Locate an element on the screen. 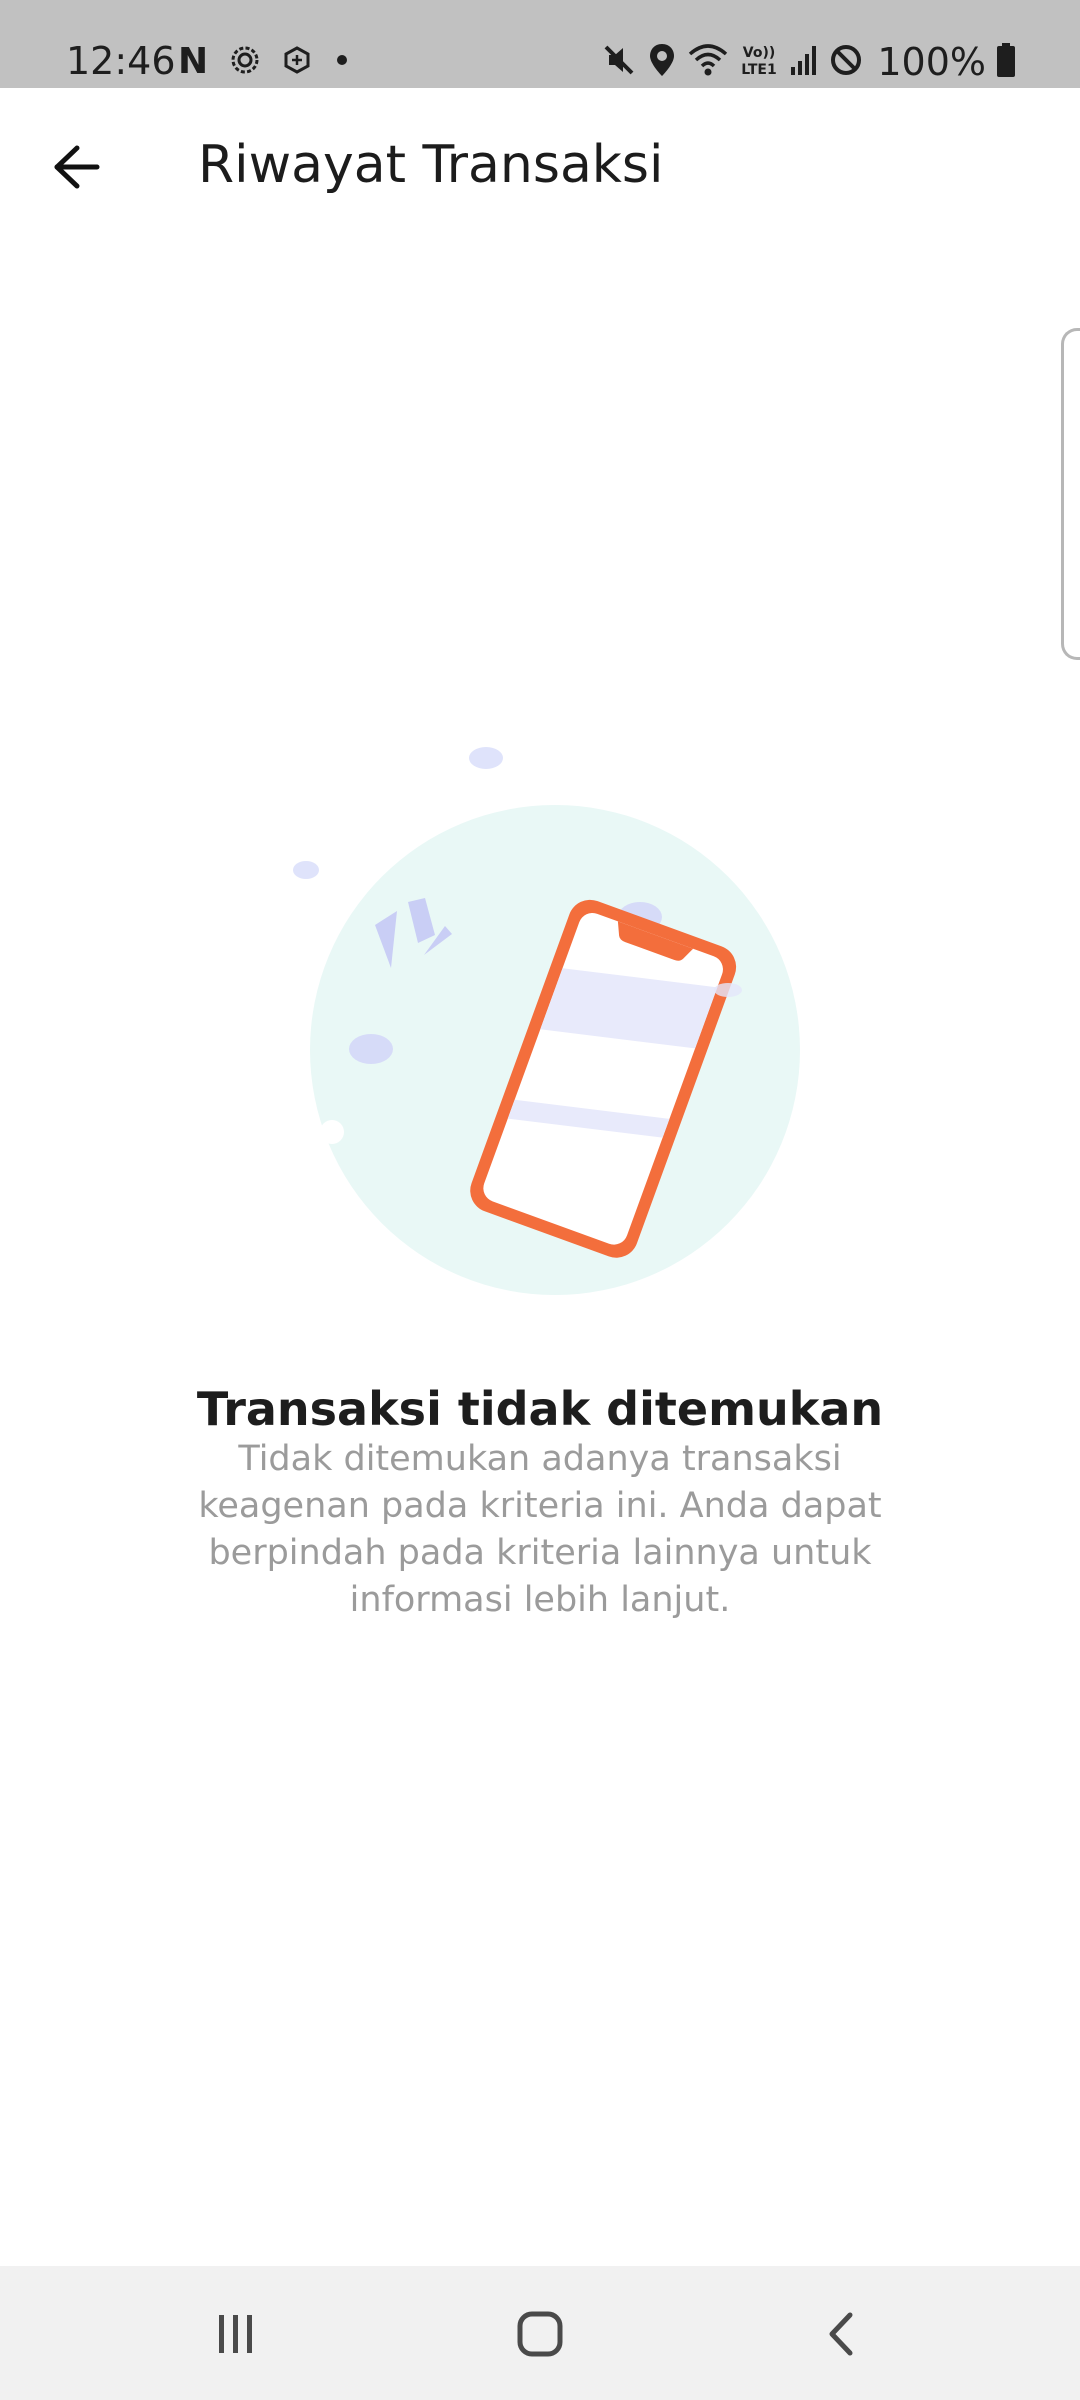 The image size is (1080, 2400). mute-icon is located at coordinates (619, 62).